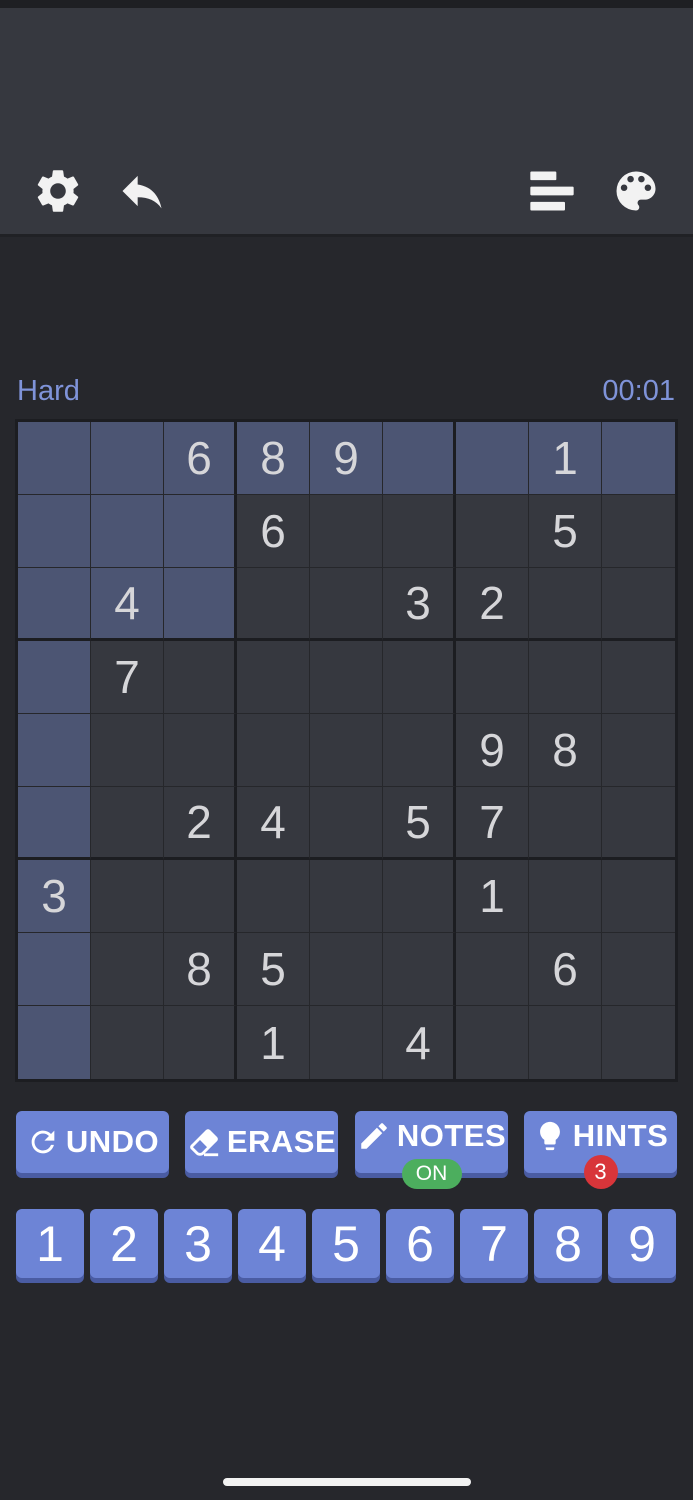  I want to click on number-button-3: 3, so click(198, 1243).